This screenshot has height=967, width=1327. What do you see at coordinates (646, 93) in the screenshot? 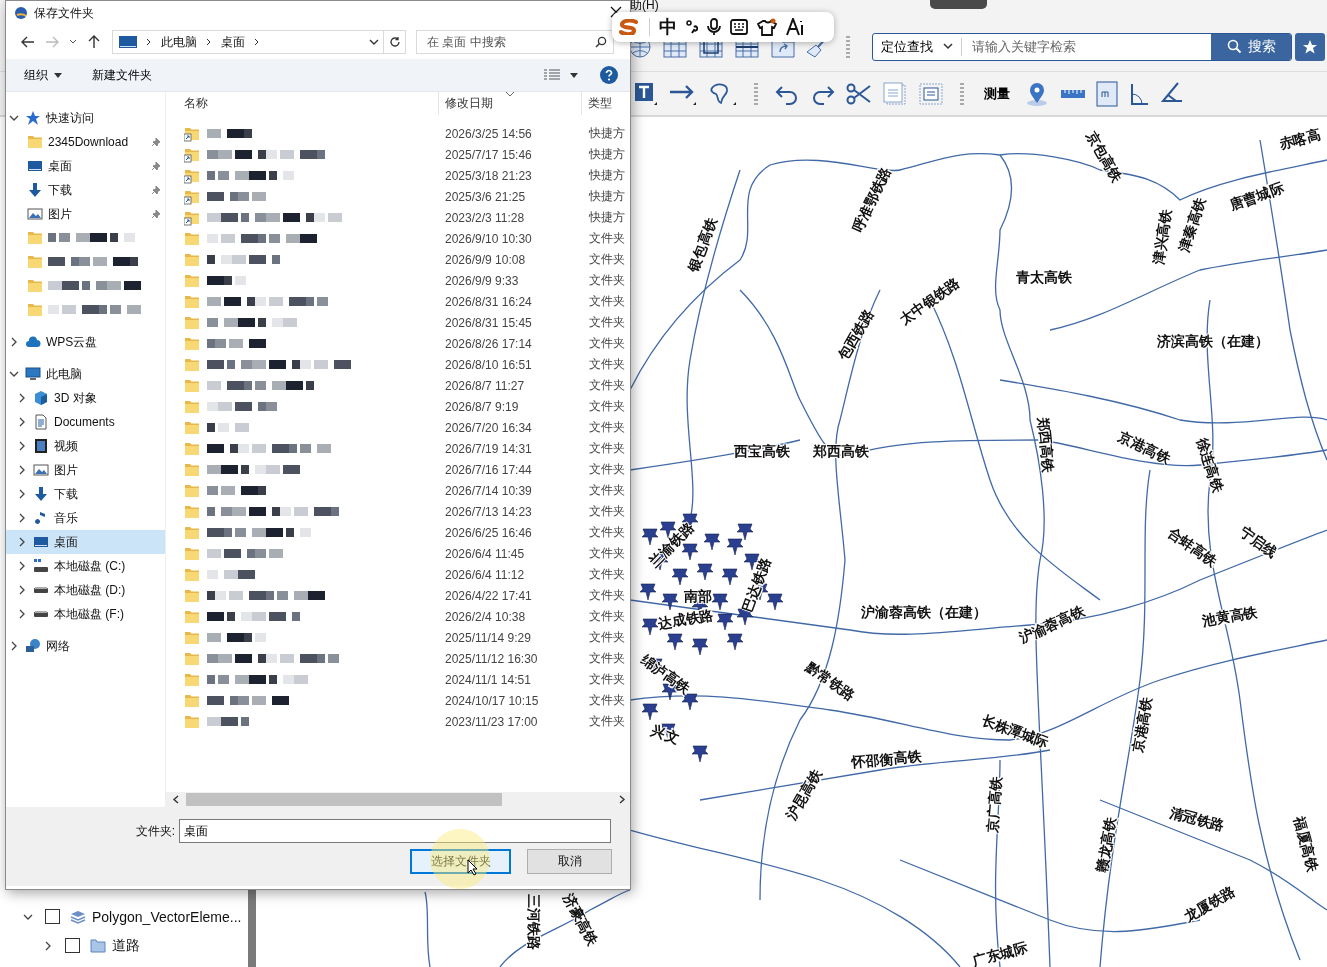
I see `text-tool-button` at bounding box center [646, 93].